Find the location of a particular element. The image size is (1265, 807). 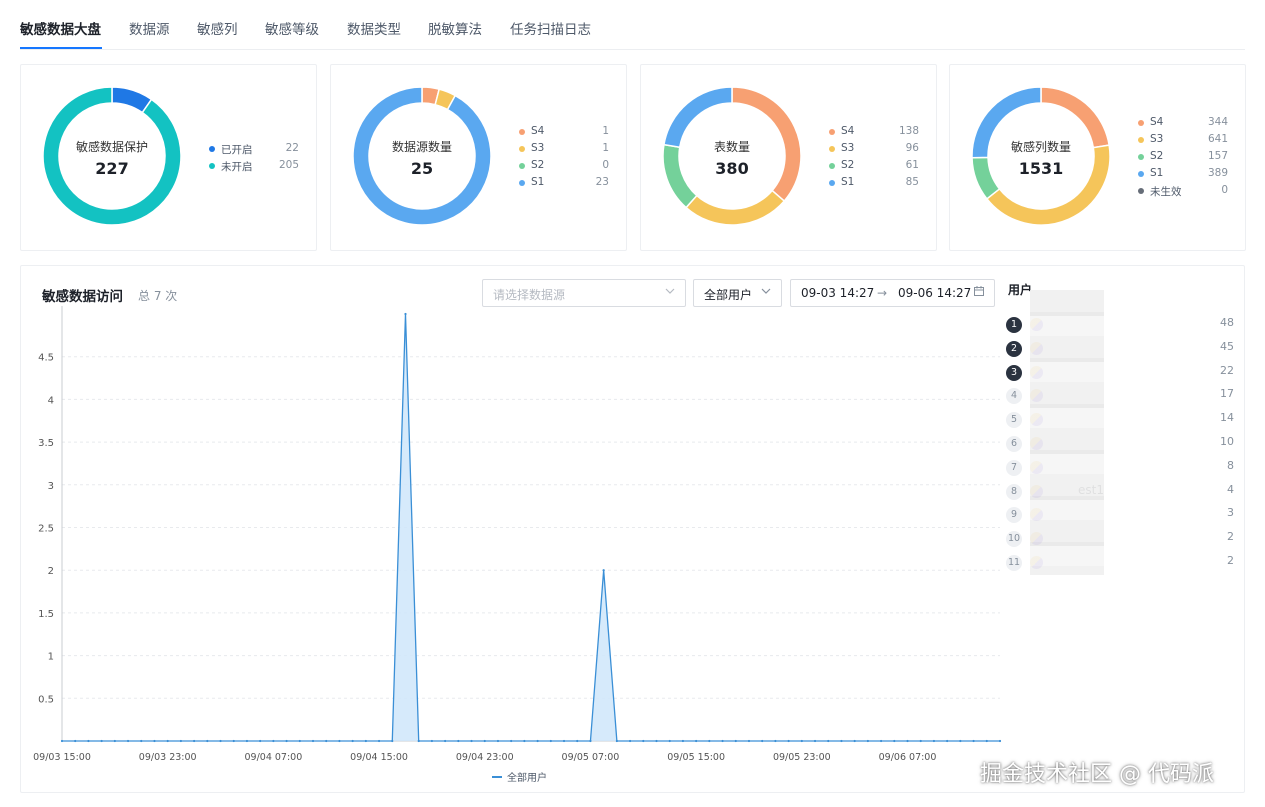

tab-datasource: 数据源 is located at coordinates (149, 28).